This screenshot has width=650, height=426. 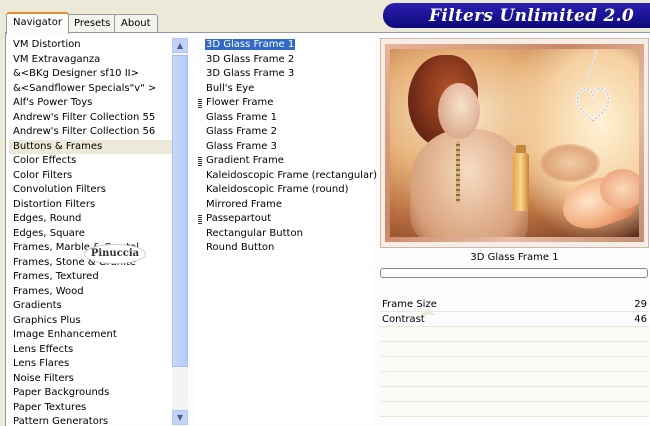 What do you see at coordinates (90, 161) in the screenshot?
I see `category-item: Color Effects` at bounding box center [90, 161].